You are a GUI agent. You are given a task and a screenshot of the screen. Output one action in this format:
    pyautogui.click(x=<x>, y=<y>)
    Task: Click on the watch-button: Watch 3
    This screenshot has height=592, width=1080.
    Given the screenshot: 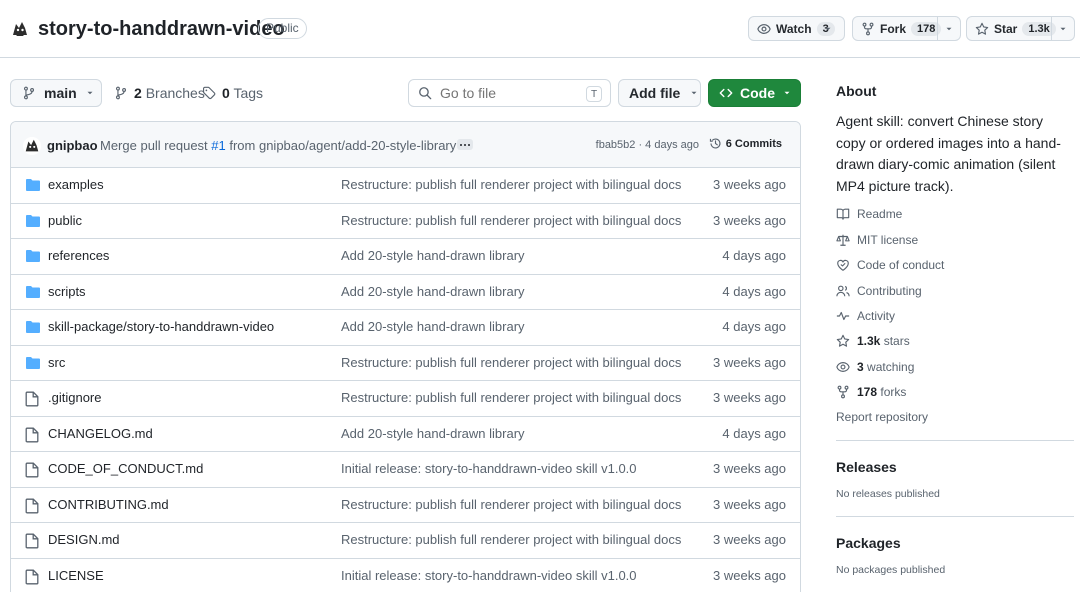 What is the action you would take?
    pyautogui.click(x=796, y=28)
    